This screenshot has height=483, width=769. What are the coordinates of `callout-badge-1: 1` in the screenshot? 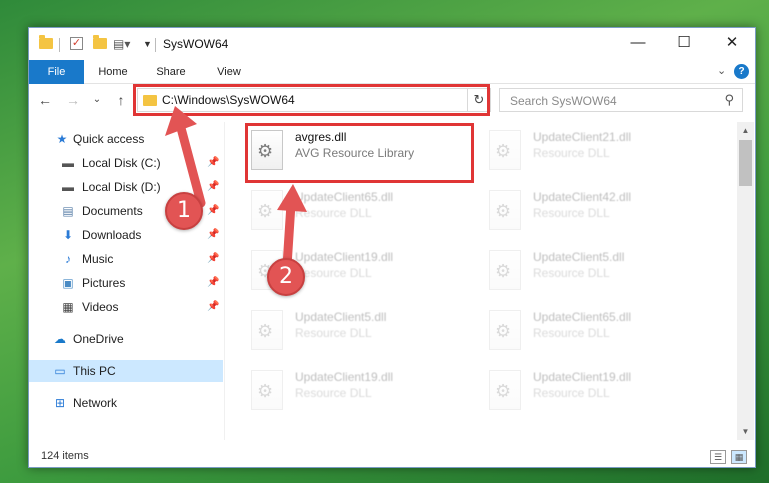 It's located at (184, 211).